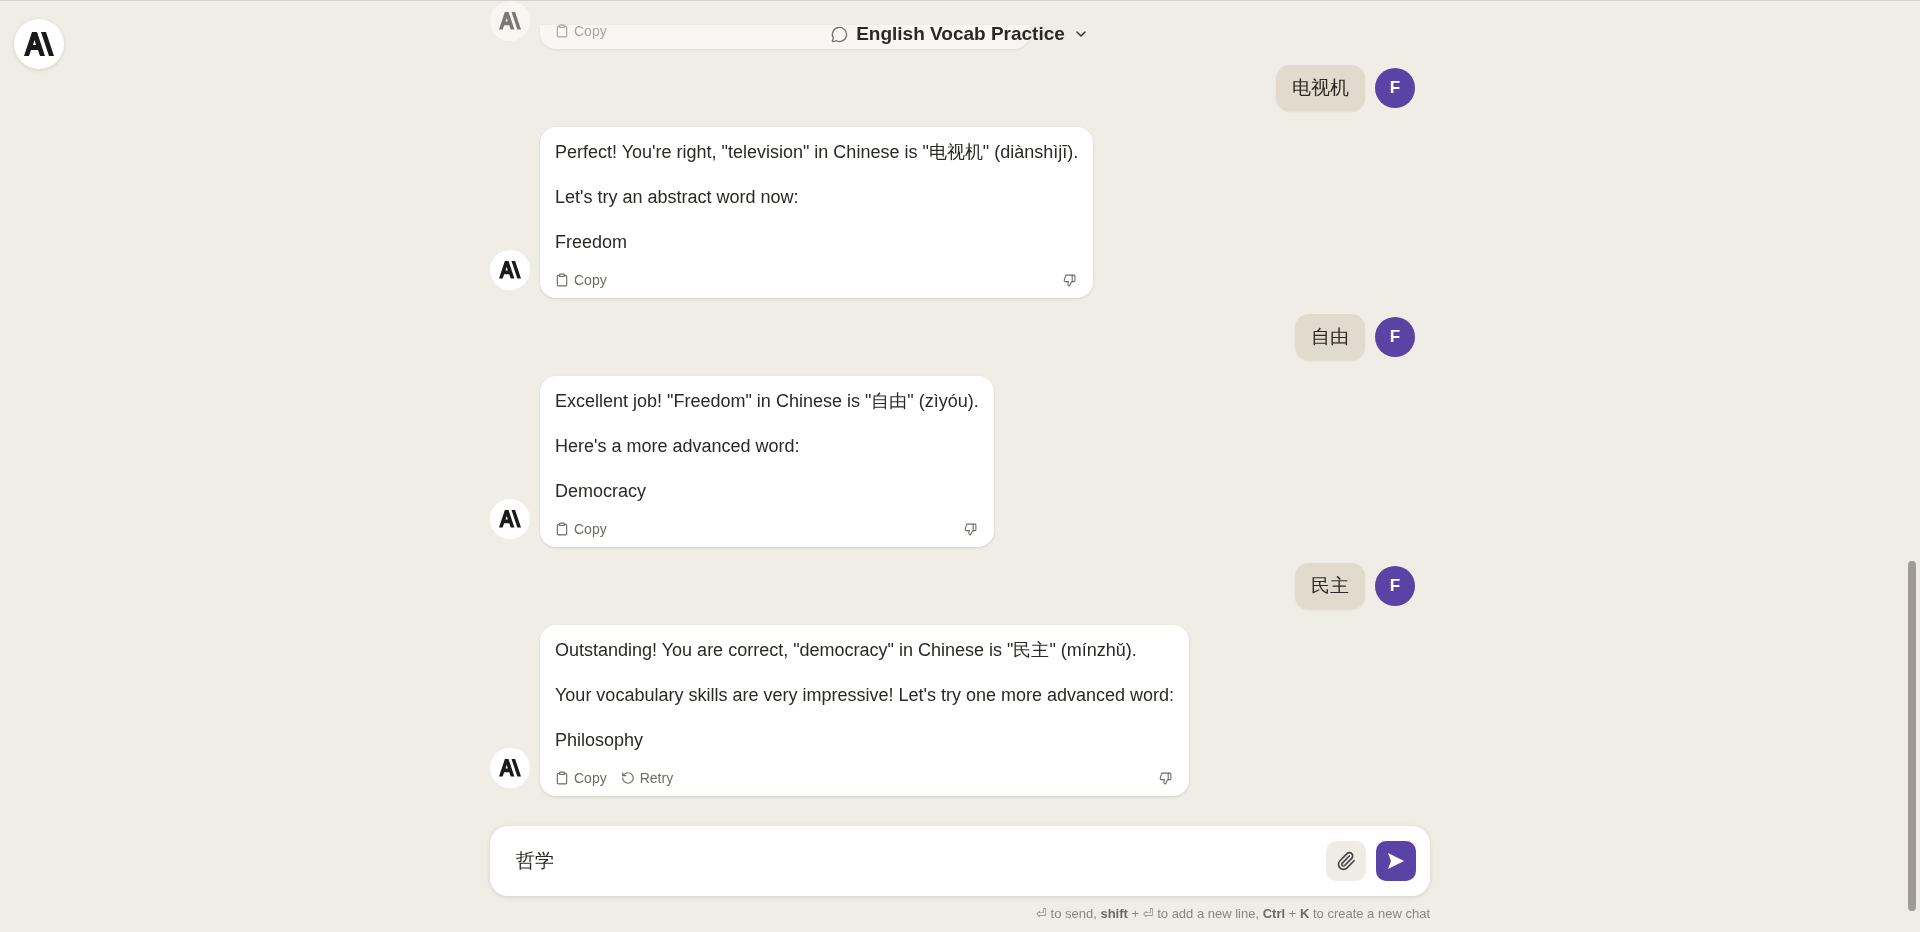 This screenshot has width=1920, height=932. I want to click on message-text: Excellent job! "Freedom" in Chinese is "自由" (zìyóu)., so click(767, 401).